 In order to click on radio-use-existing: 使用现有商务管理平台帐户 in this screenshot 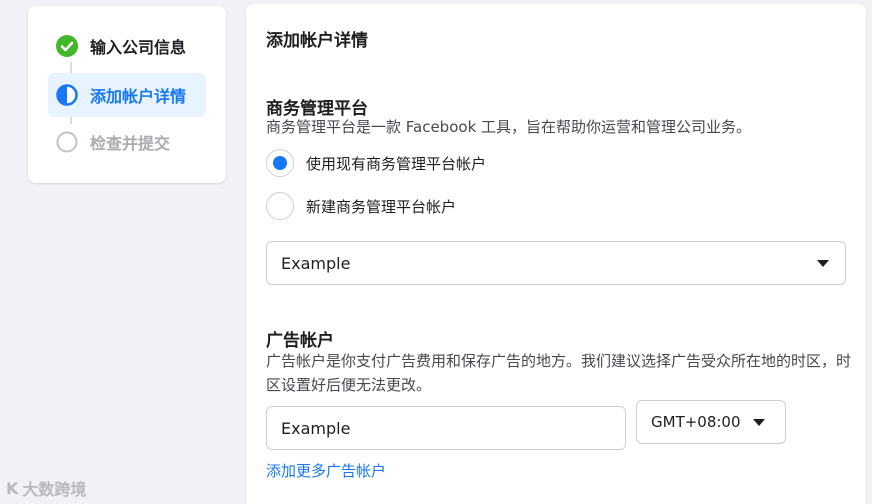, I will do `click(376, 163)`.